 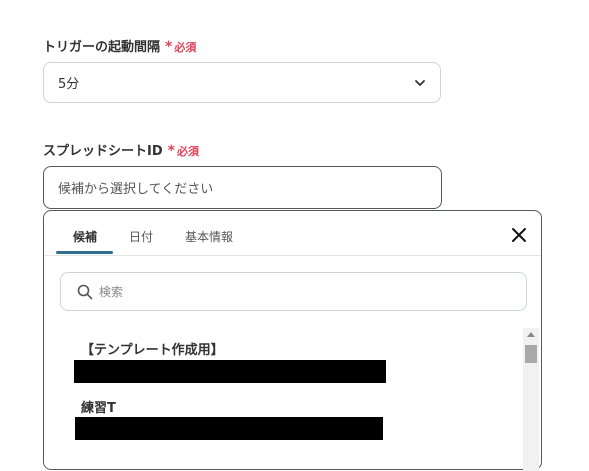 What do you see at coordinates (111, 292) in the screenshot?
I see `search-placeholder: 検索` at bounding box center [111, 292].